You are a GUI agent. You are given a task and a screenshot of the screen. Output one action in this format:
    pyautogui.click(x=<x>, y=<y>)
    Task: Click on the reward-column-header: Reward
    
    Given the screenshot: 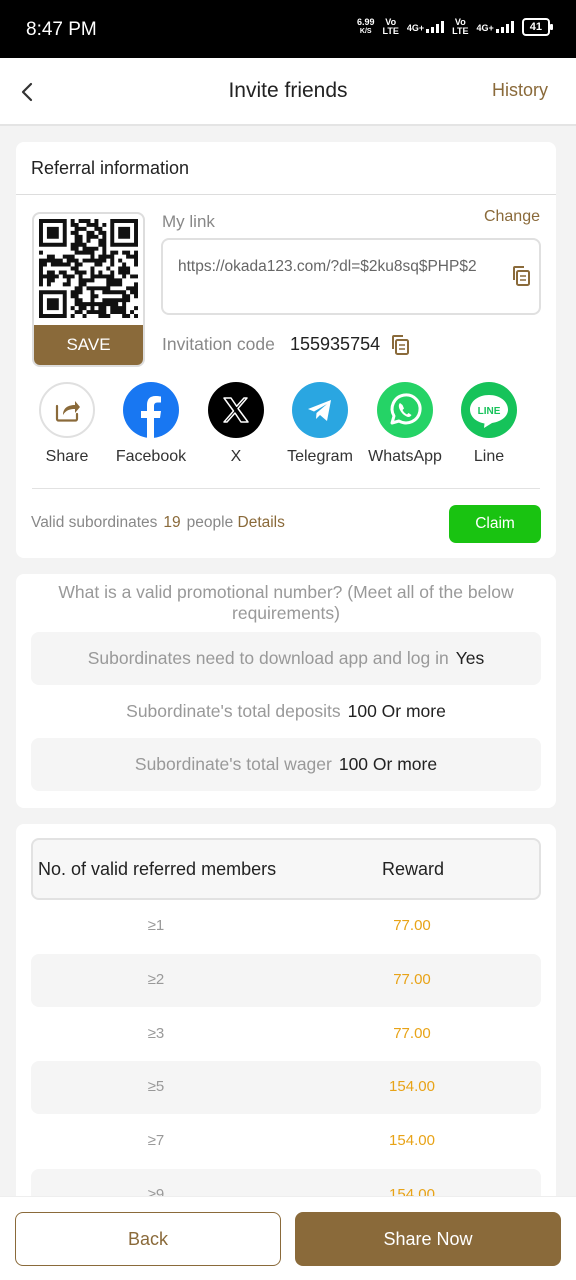 What is the action you would take?
    pyautogui.click(x=413, y=869)
    